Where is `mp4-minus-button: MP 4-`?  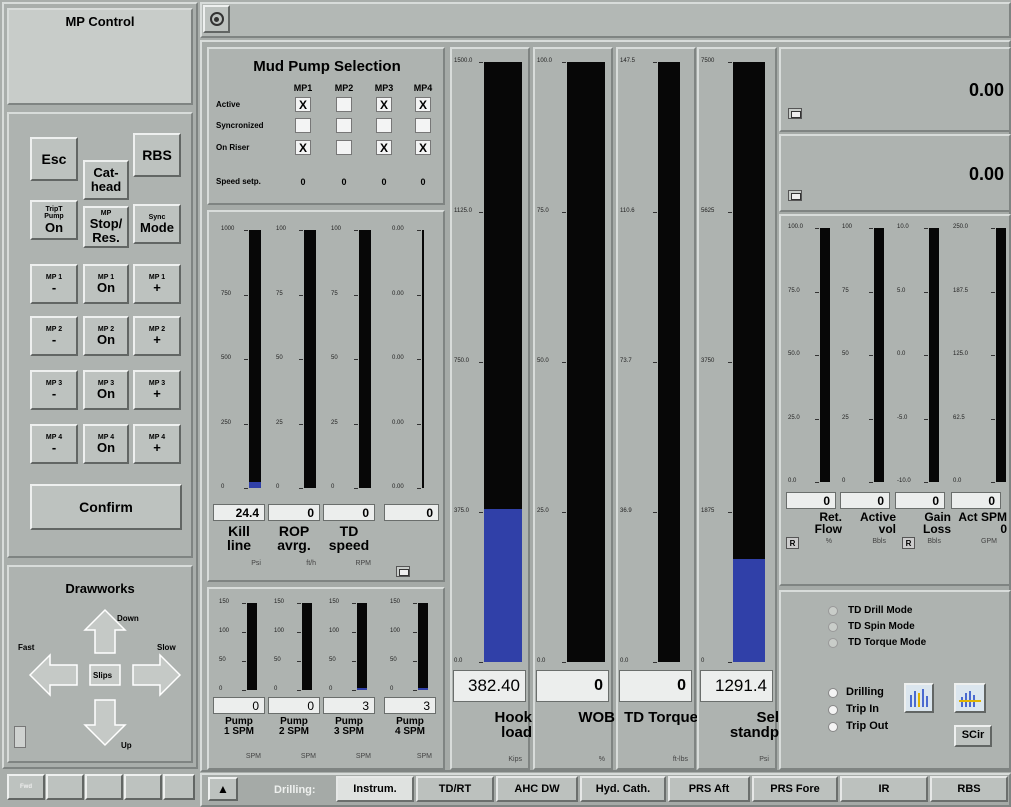
mp4-minus-button: MP 4- is located at coordinates (54, 444).